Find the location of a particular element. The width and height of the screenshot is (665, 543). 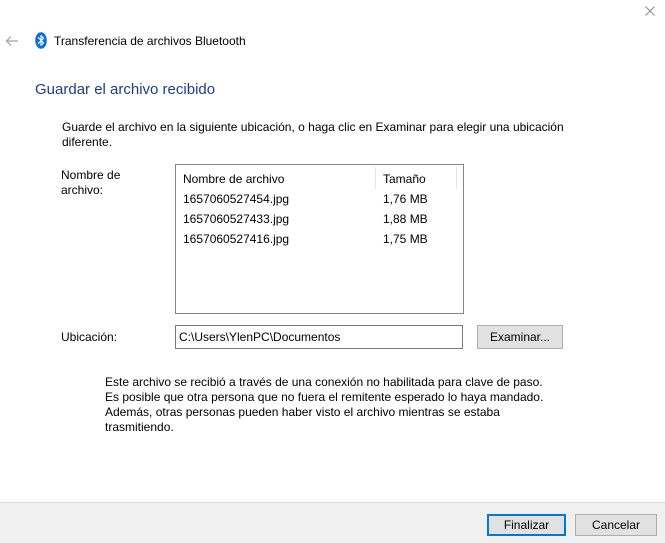

file-row: 1657060527433.jpg 1,88 MB is located at coordinates (319, 219).